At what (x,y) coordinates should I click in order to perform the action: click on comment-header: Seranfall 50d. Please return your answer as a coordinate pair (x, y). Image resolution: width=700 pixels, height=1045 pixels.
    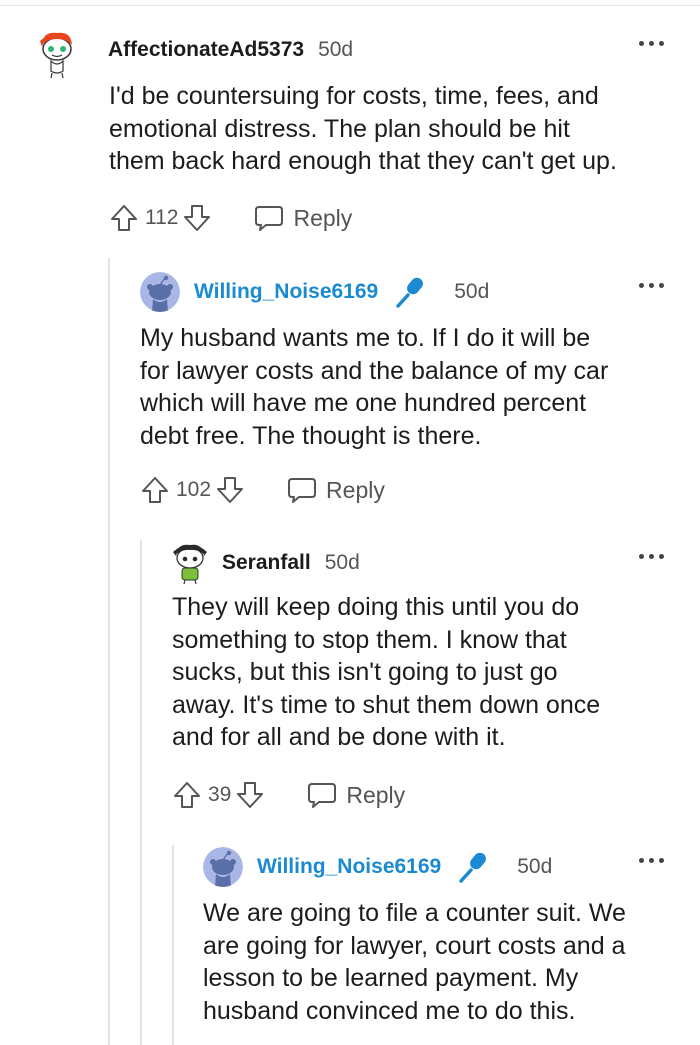
    Looking at the image, I should click on (266, 563).